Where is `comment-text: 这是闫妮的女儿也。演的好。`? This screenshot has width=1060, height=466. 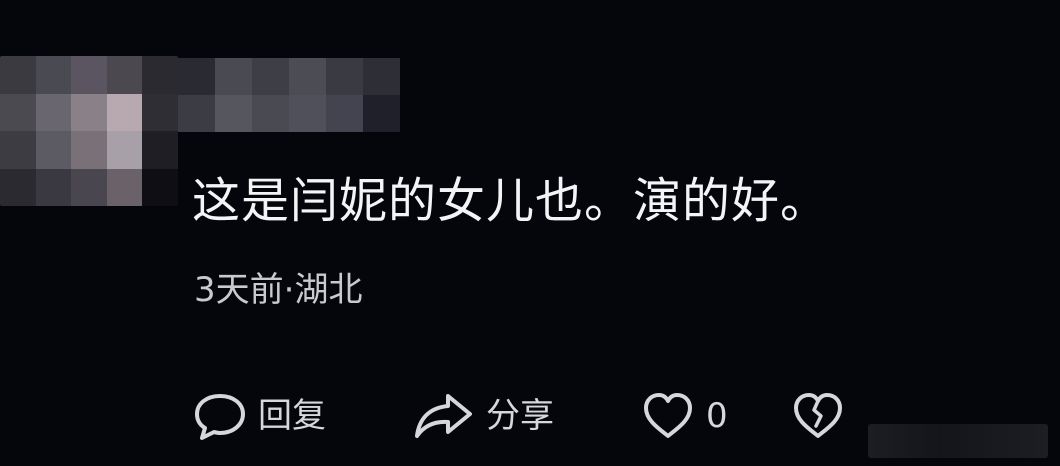
comment-text: 这是闫妮的女儿也。演的好。 is located at coordinates (511, 201).